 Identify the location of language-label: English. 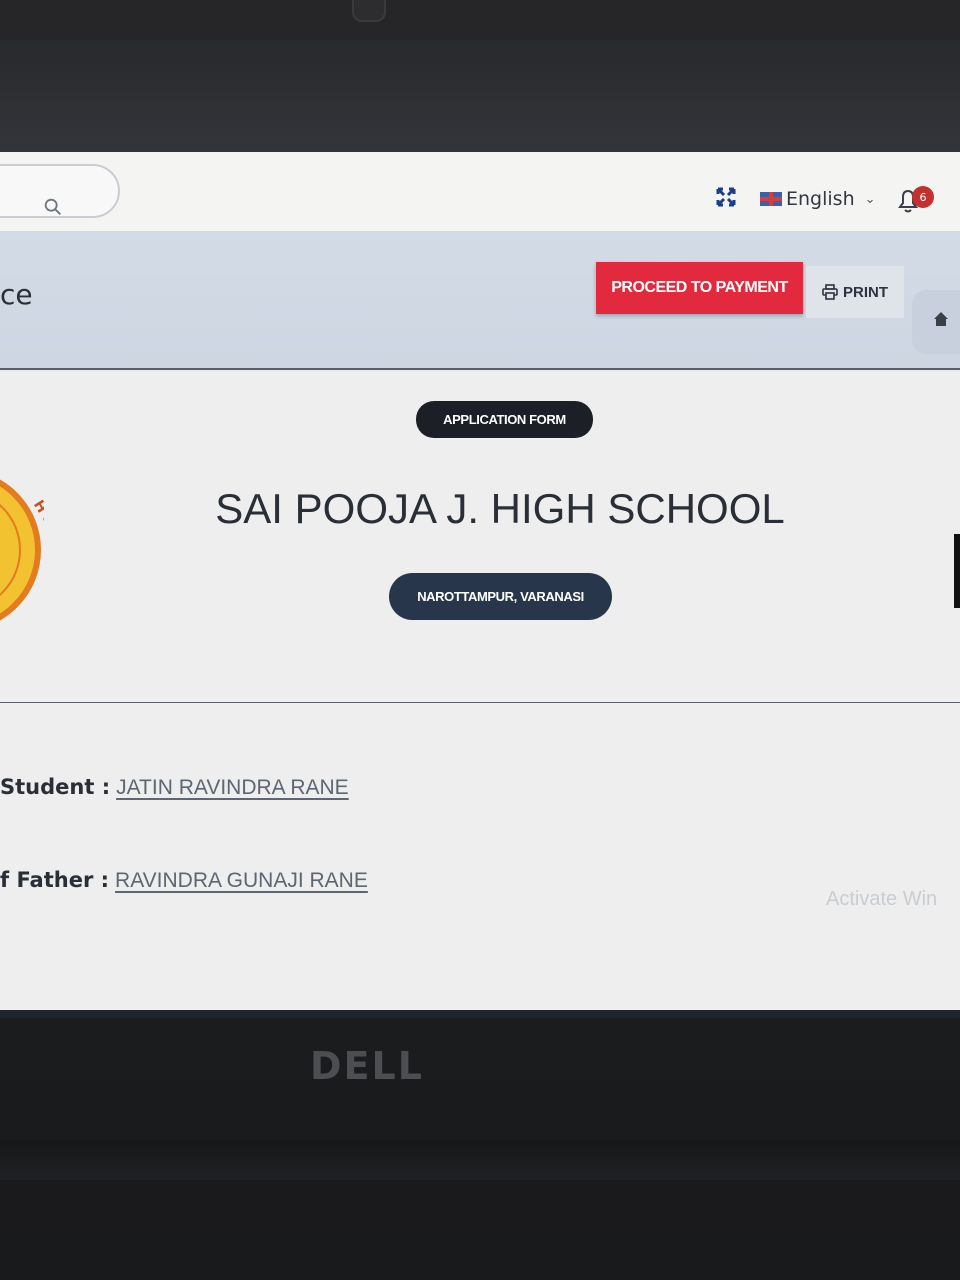
(820, 199).